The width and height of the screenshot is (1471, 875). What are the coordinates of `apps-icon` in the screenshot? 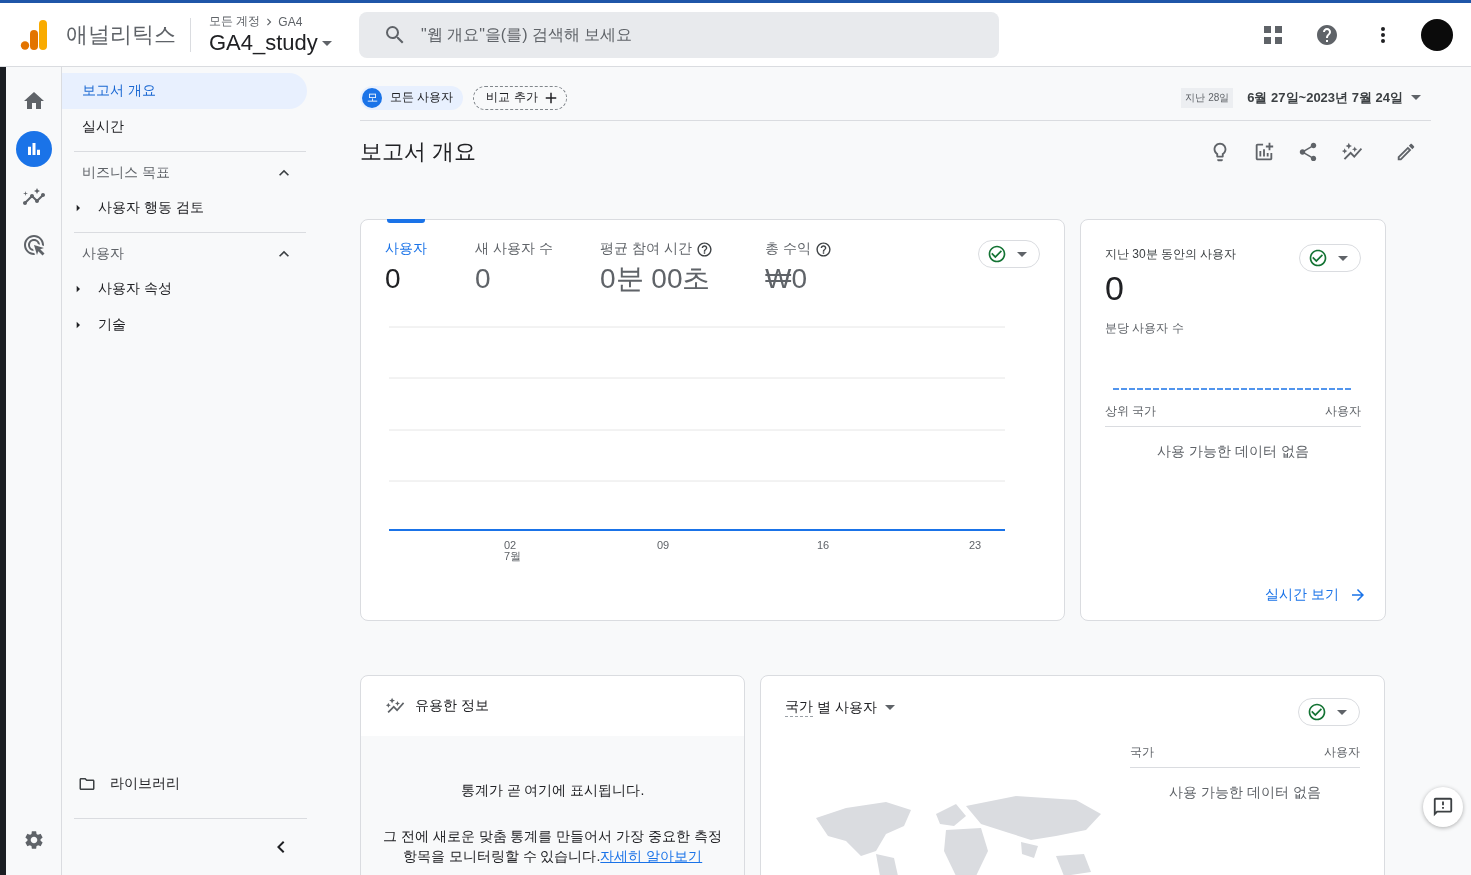 It's located at (1273, 34).